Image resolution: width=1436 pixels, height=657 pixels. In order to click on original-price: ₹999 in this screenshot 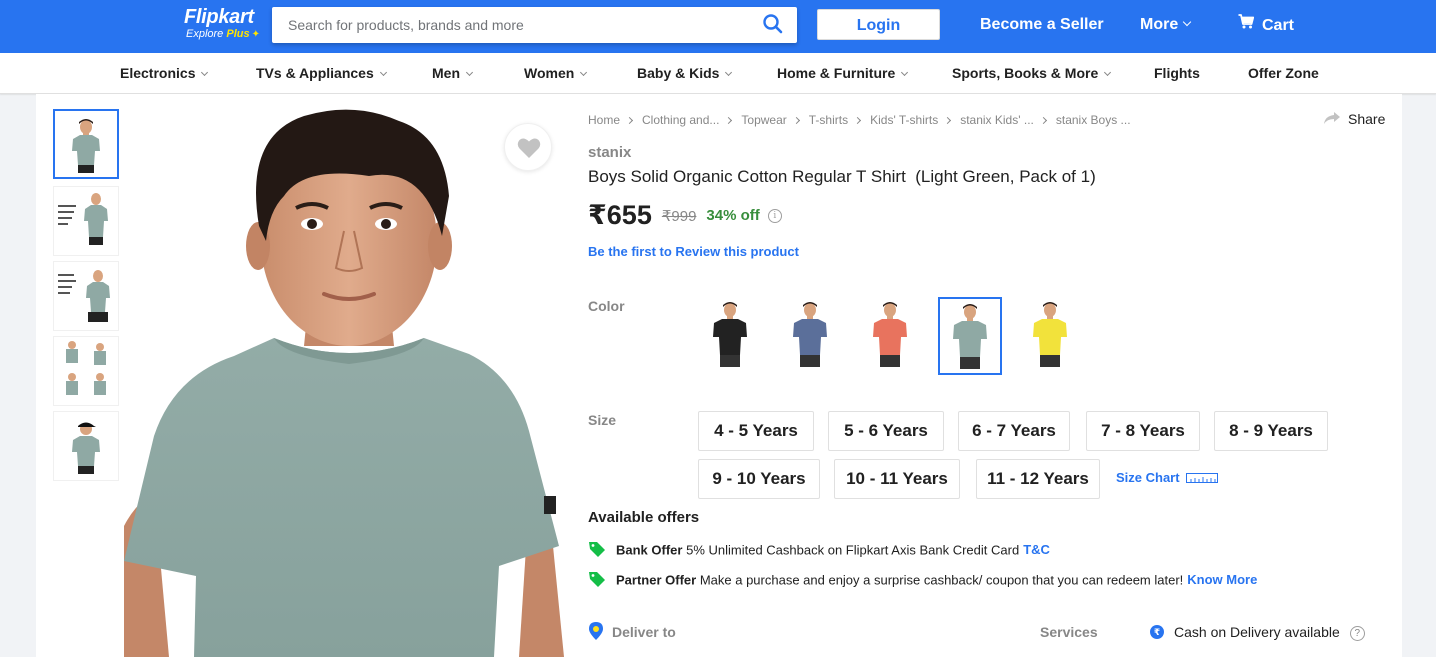, I will do `click(679, 216)`.